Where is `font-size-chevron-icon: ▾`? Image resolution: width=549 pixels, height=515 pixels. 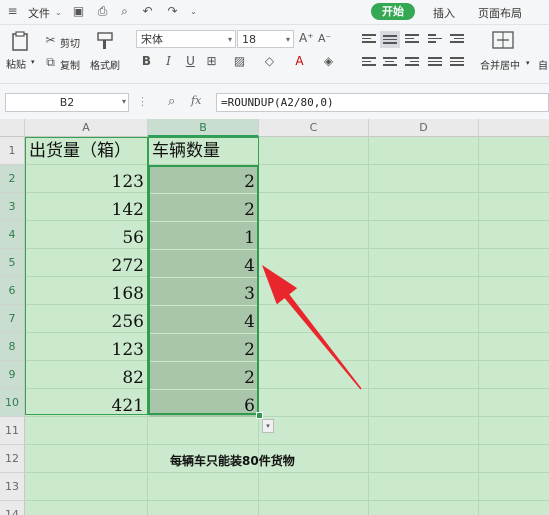
font-size-chevron-icon: ▾ is located at coordinates (287, 39).